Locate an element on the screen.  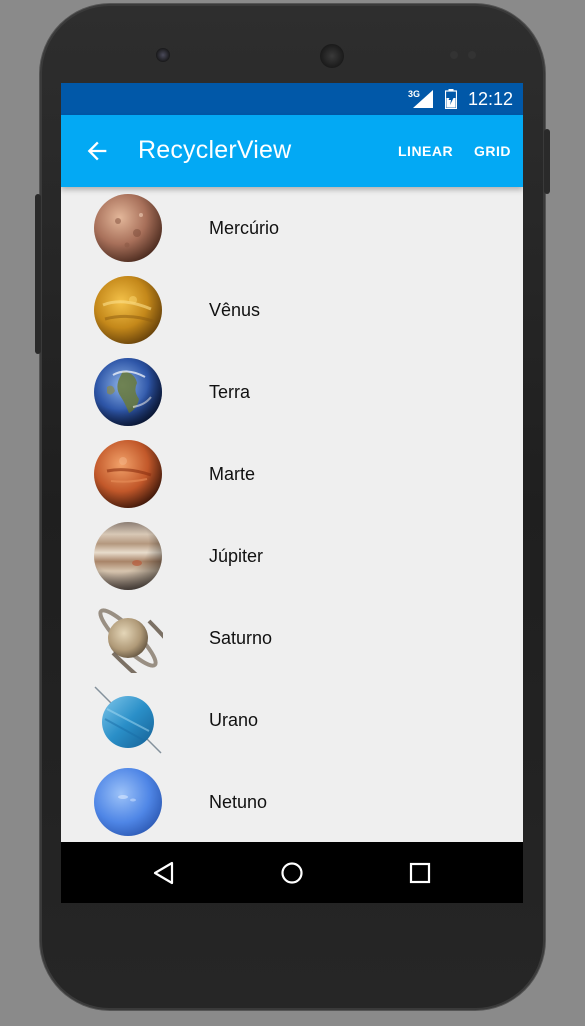
app-bar: RecyclerView LINEAR GRID is located at coordinates (292, 151).